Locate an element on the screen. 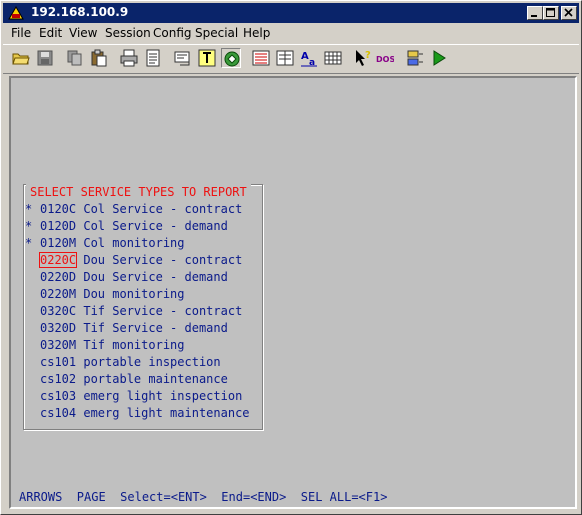 The width and height of the screenshot is (582, 515). service-code: 0220D is located at coordinates (58, 277).